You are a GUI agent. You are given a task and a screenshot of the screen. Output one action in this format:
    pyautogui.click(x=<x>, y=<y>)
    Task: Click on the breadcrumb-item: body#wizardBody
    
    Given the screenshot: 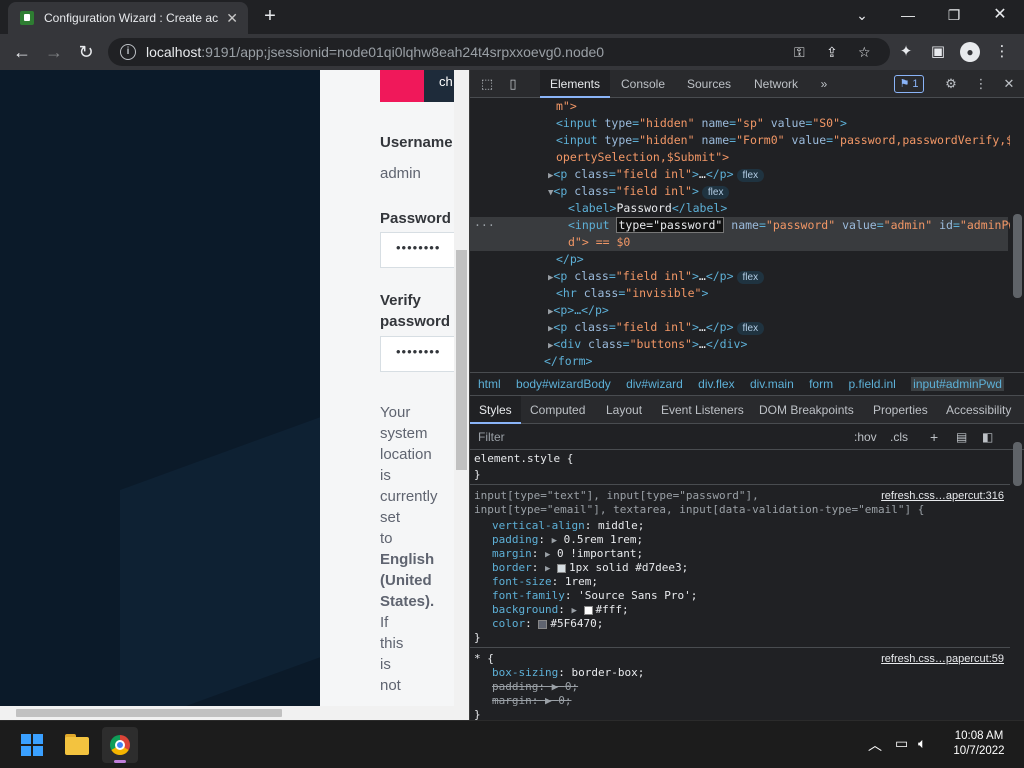 What is the action you would take?
    pyautogui.click(x=563, y=384)
    